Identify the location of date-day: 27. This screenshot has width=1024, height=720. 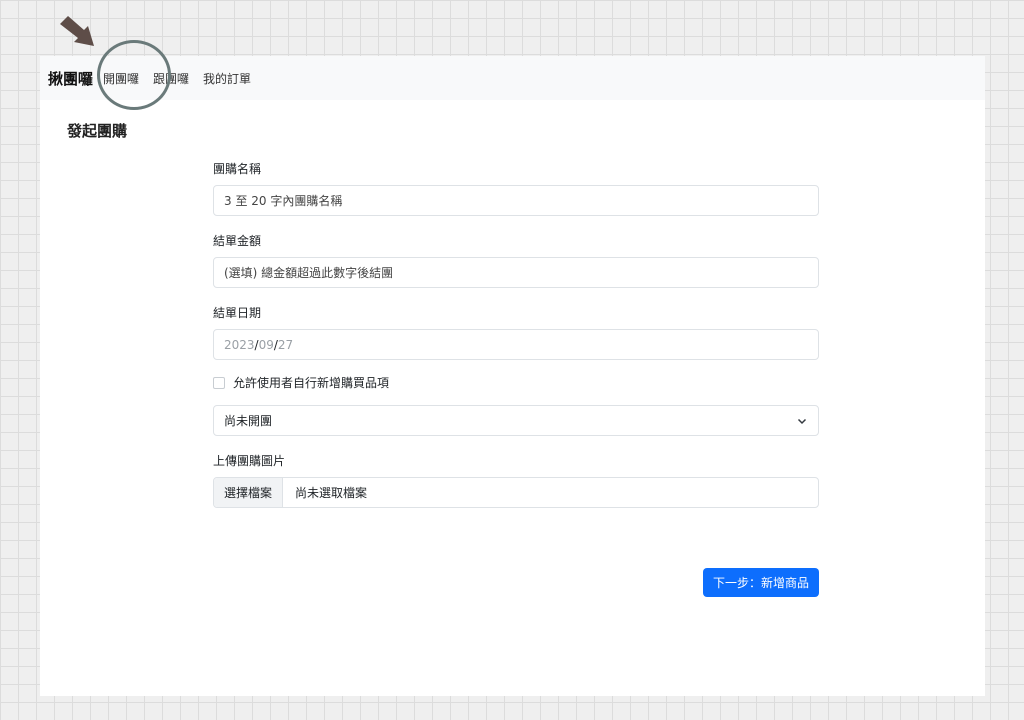
(285, 344).